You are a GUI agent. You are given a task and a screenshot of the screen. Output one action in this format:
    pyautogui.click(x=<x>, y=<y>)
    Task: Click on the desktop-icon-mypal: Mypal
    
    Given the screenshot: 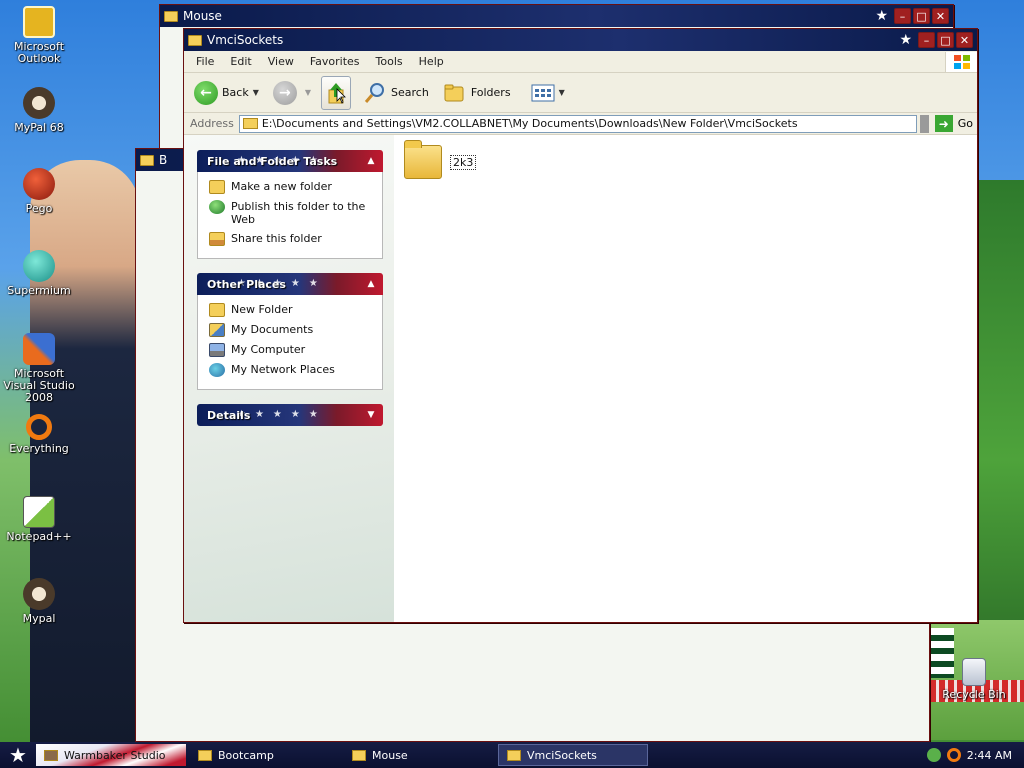 What is the action you would take?
    pyautogui.click(x=39, y=601)
    